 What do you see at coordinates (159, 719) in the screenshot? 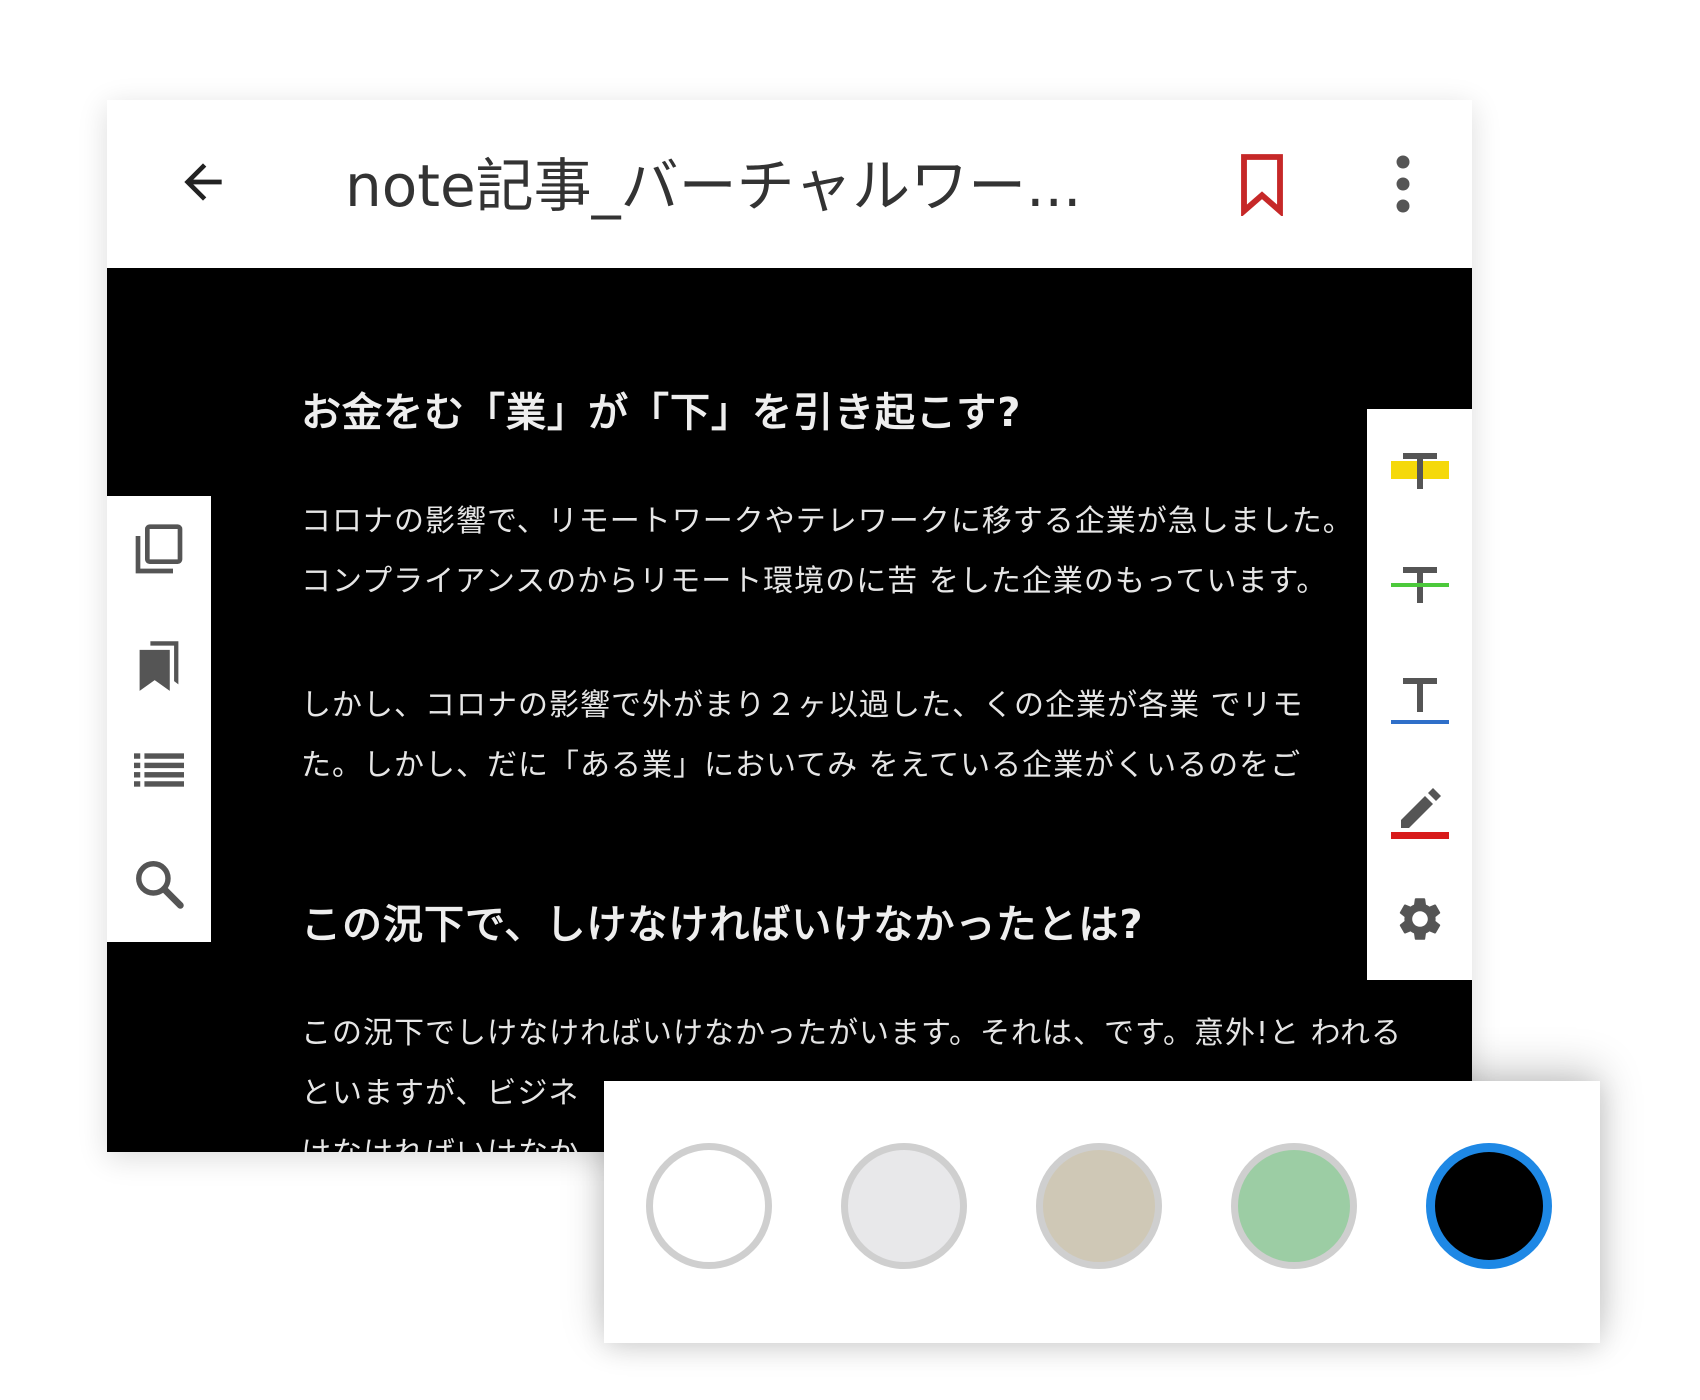
I see `left-toolbar` at bounding box center [159, 719].